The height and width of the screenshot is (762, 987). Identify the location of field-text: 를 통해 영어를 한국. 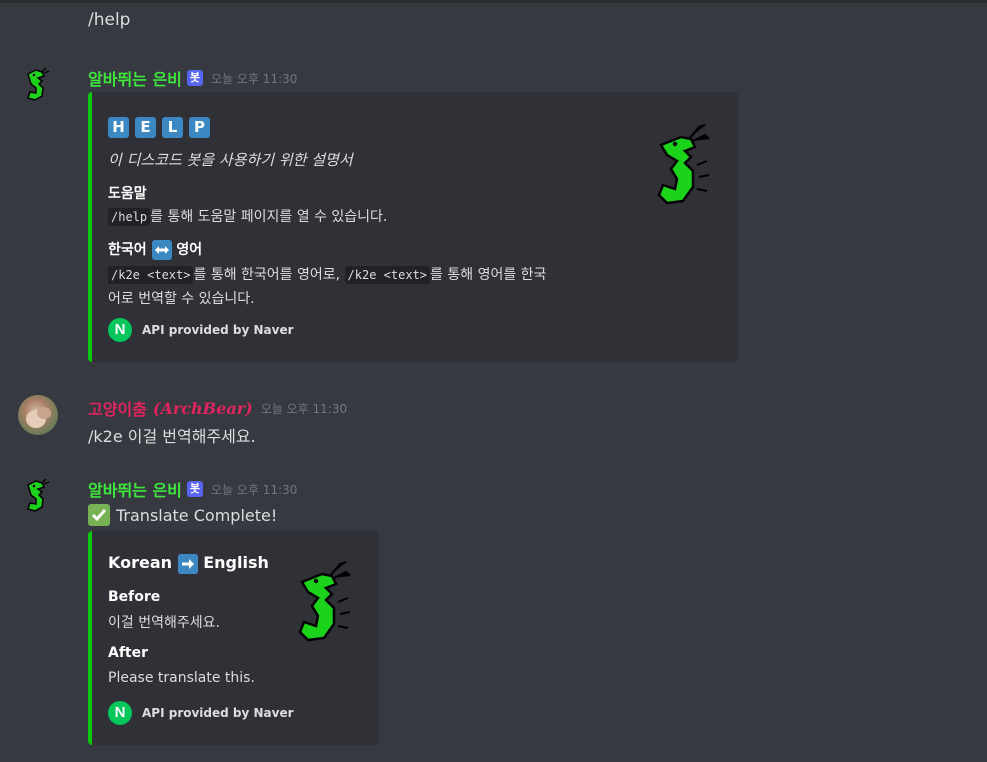
(488, 275).